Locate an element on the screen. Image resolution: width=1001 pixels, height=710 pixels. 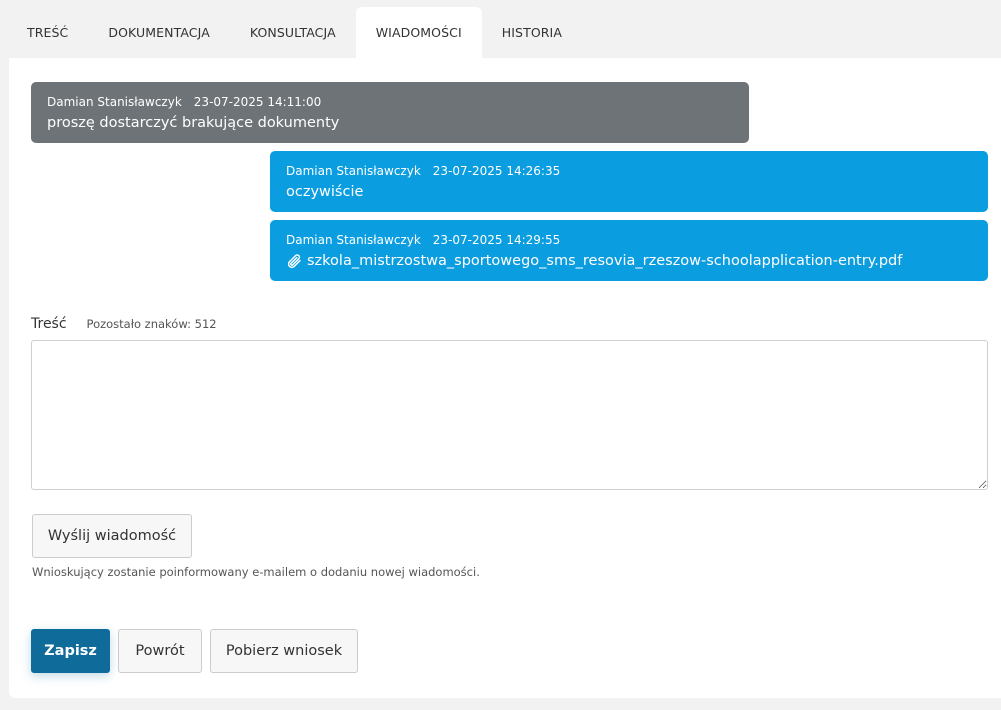
message-meta: Damian Stanisławczyk 23-07-2025 14:29:55 is located at coordinates (629, 239).